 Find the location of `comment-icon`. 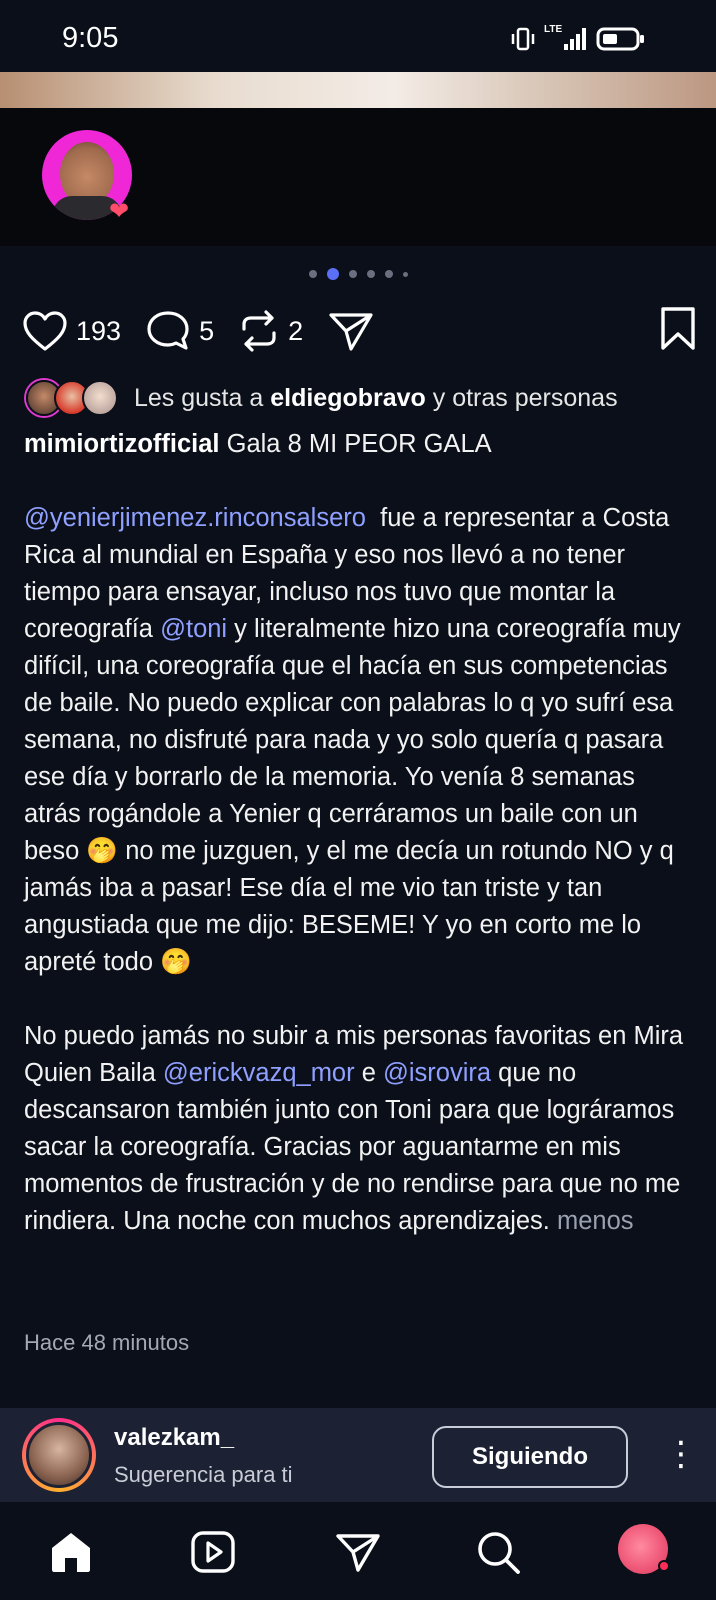

comment-icon is located at coordinates (168, 330).